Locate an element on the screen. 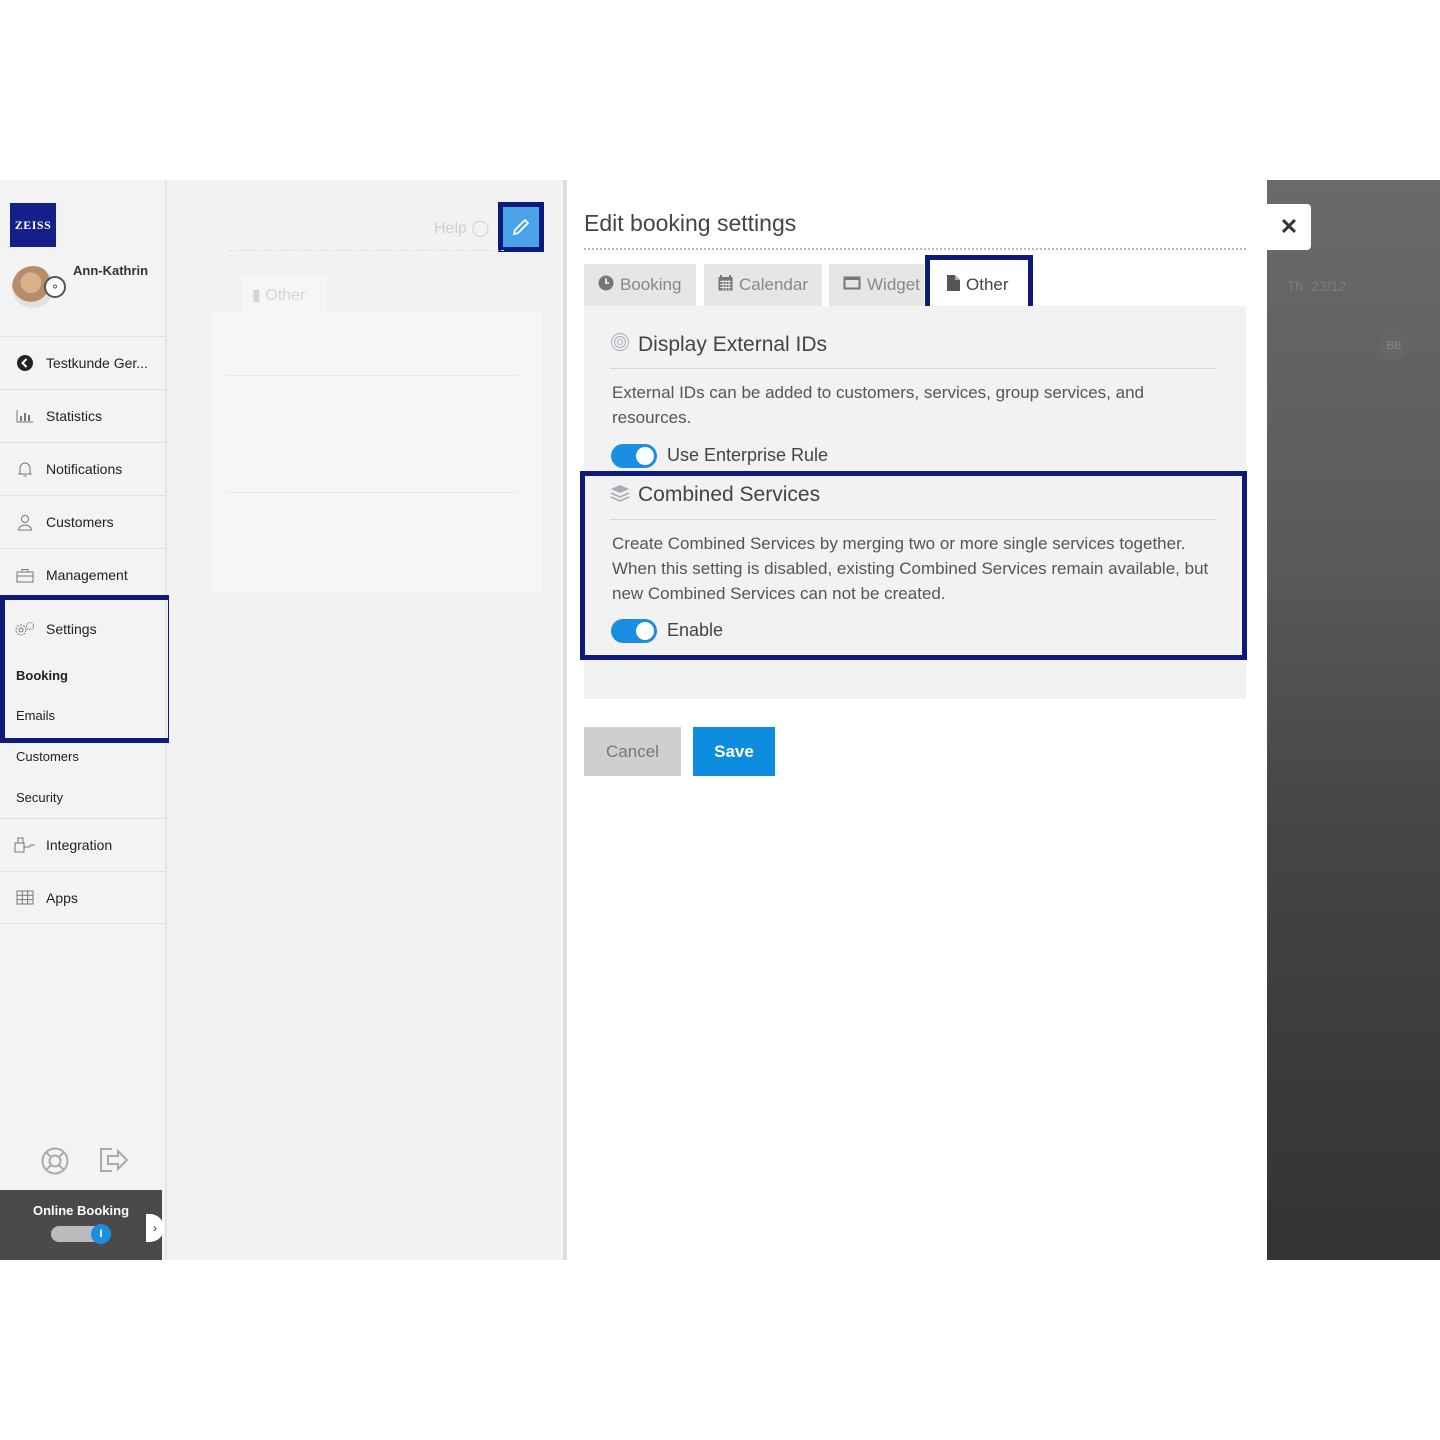 The width and height of the screenshot is (1440, 1440). tab-widget: Widget is located at coordinates (876, 285).